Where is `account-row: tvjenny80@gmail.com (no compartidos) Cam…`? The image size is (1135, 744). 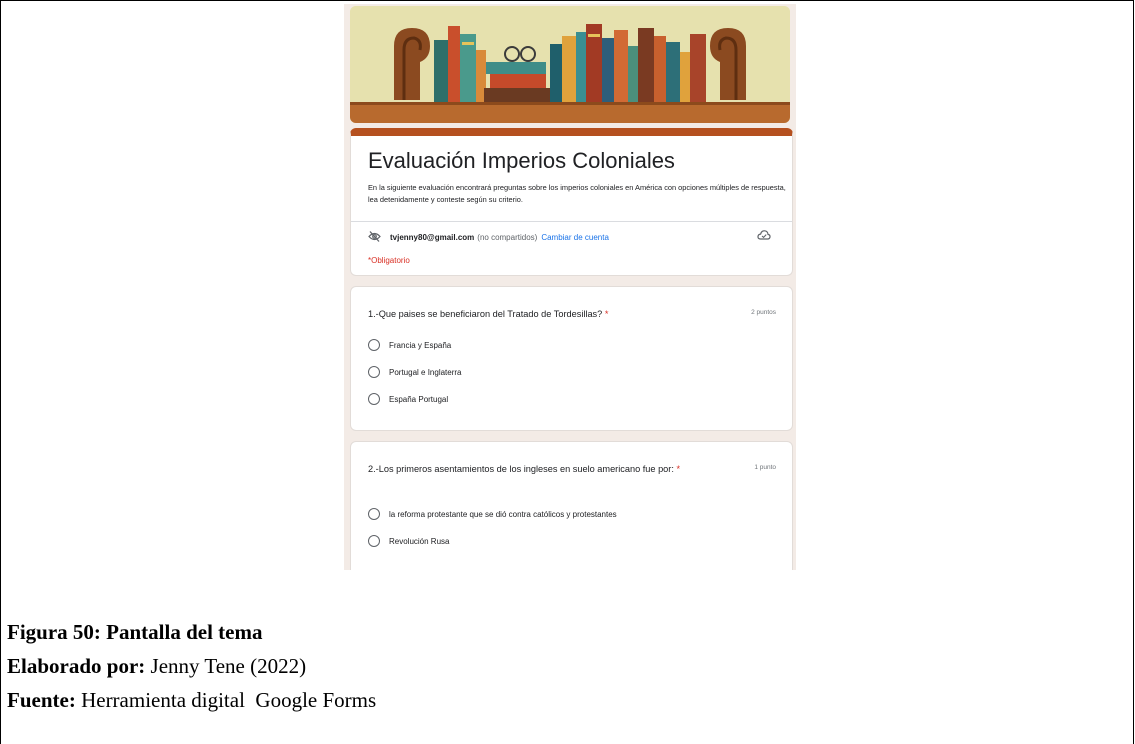 account-row: tvjenny80@gmail.com (no compartidos) Cam… is located at coordinates (488, 237).